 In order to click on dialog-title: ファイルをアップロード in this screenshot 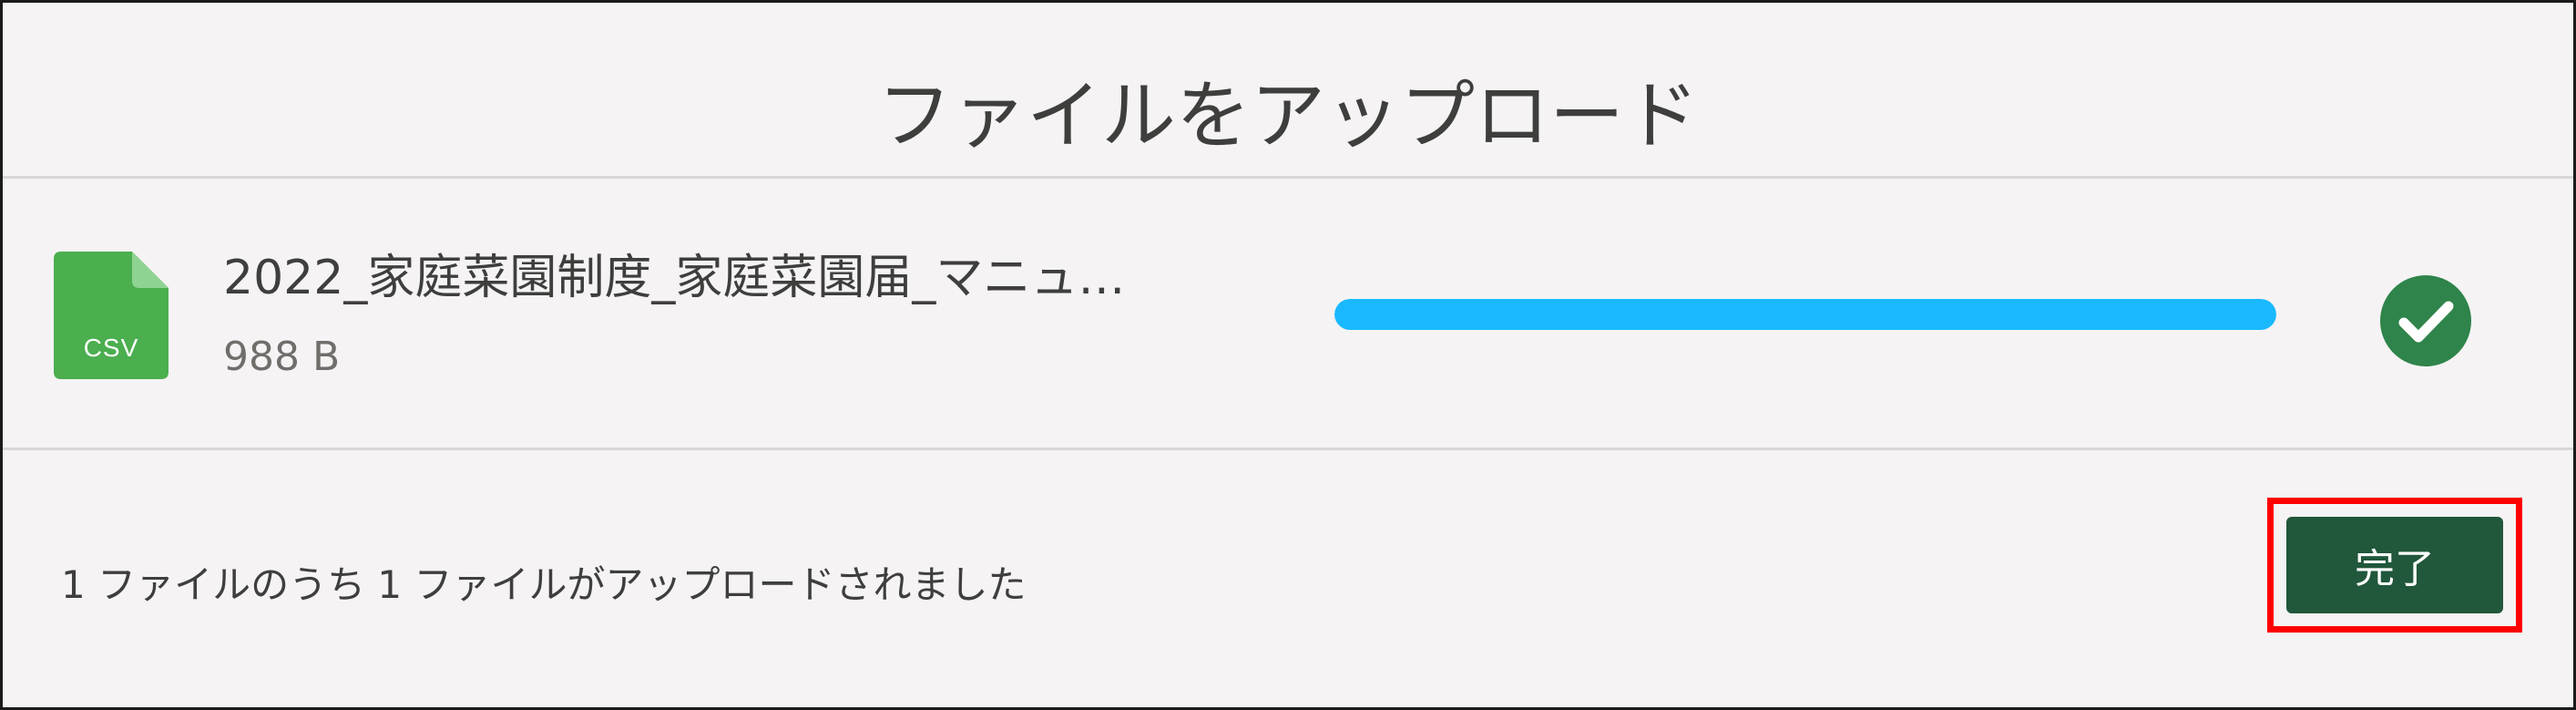, I will do `click(1287, 116)`.